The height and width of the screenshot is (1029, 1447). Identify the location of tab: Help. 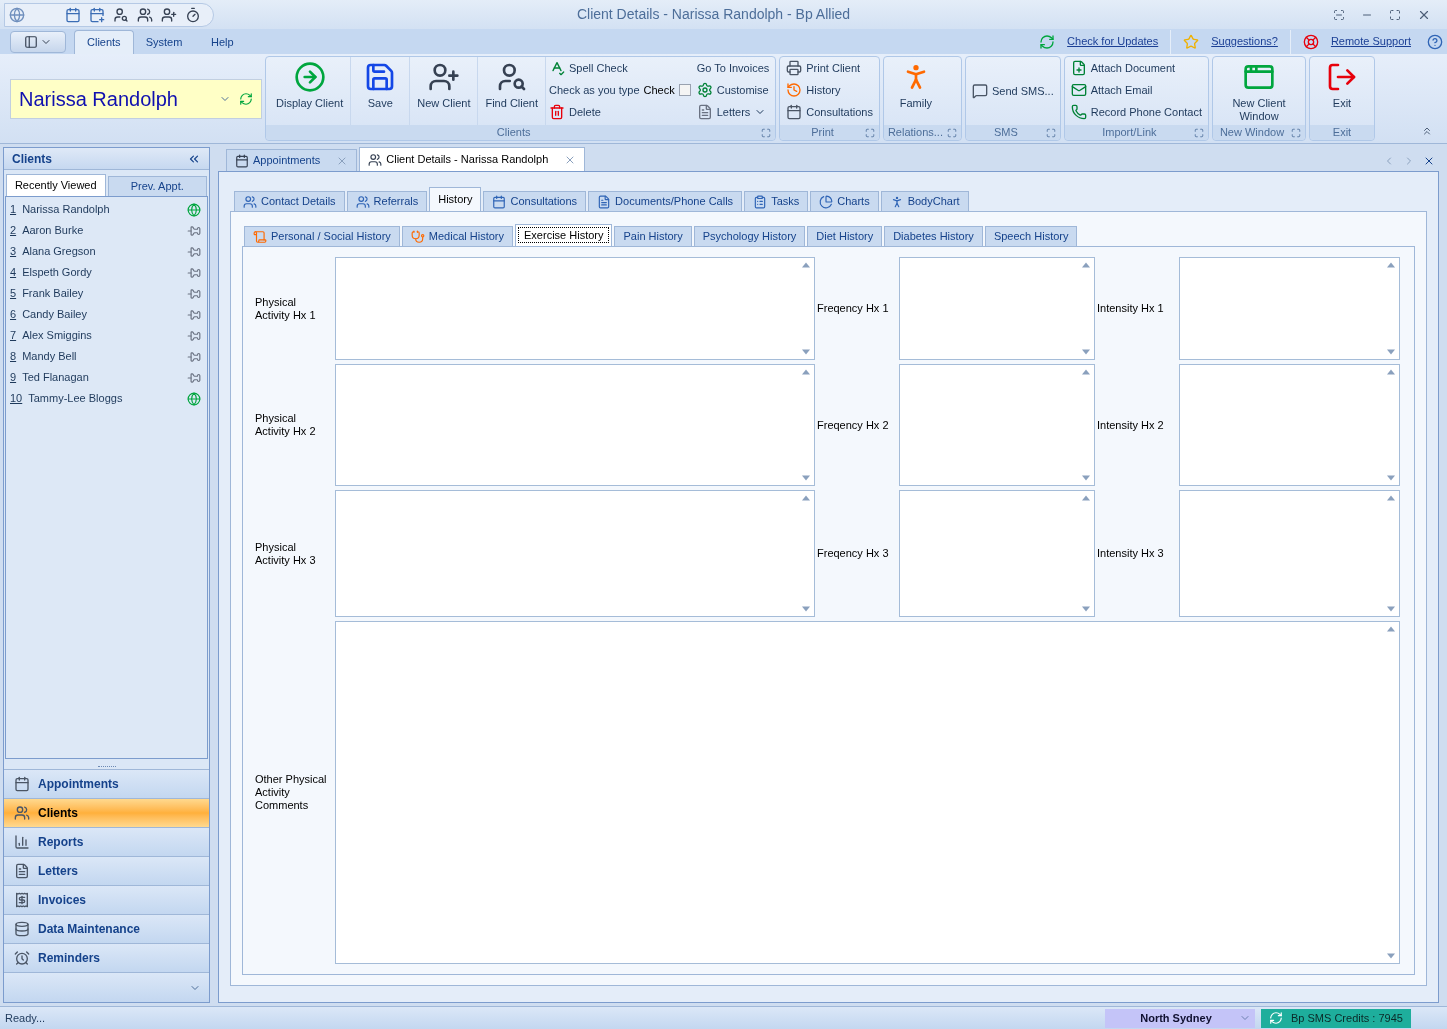
(222, 42).